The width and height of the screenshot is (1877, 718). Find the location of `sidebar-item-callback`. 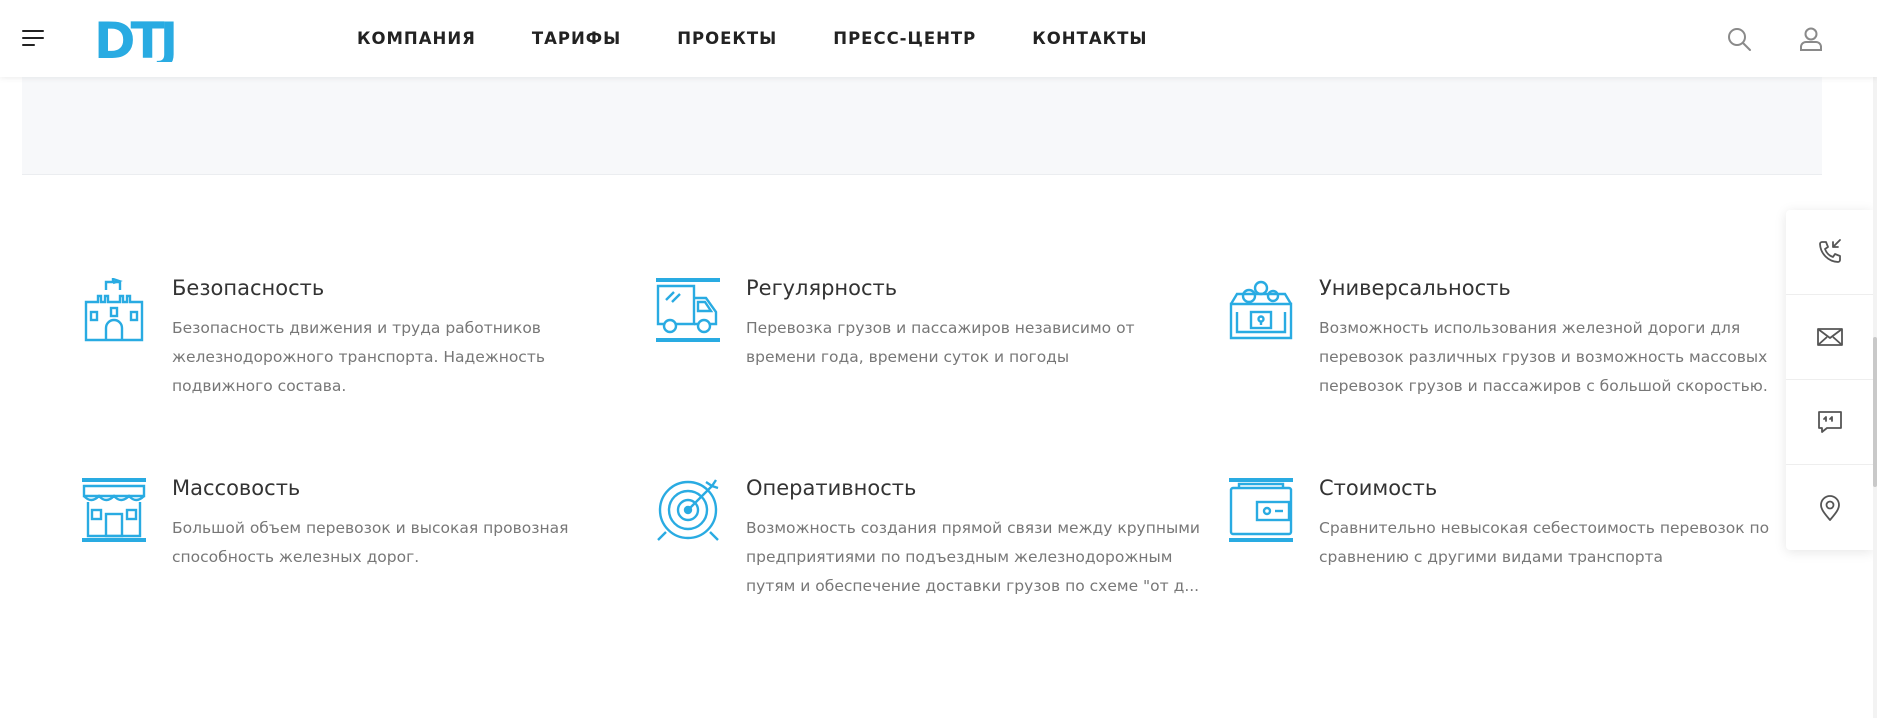

sidebar-item-callback is located at coordinates (1829, 252).